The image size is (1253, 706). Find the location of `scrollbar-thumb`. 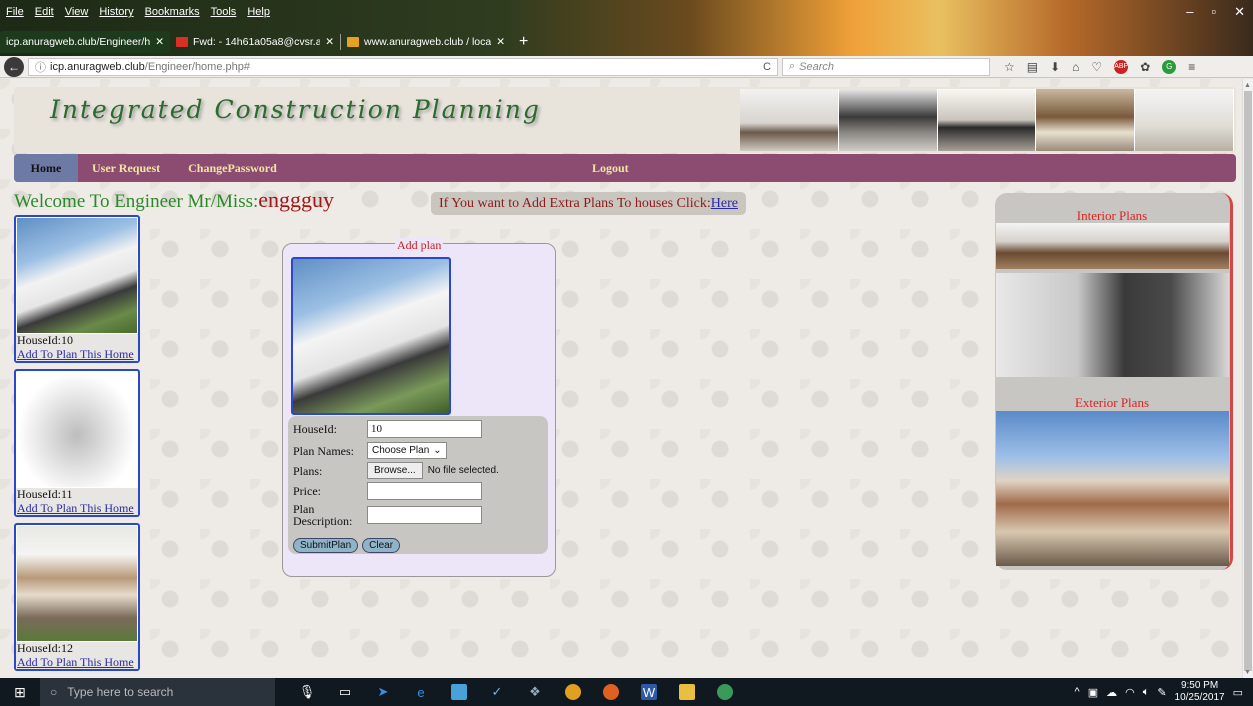

scrollbar-thumb is located at coordinates (1248, 381).